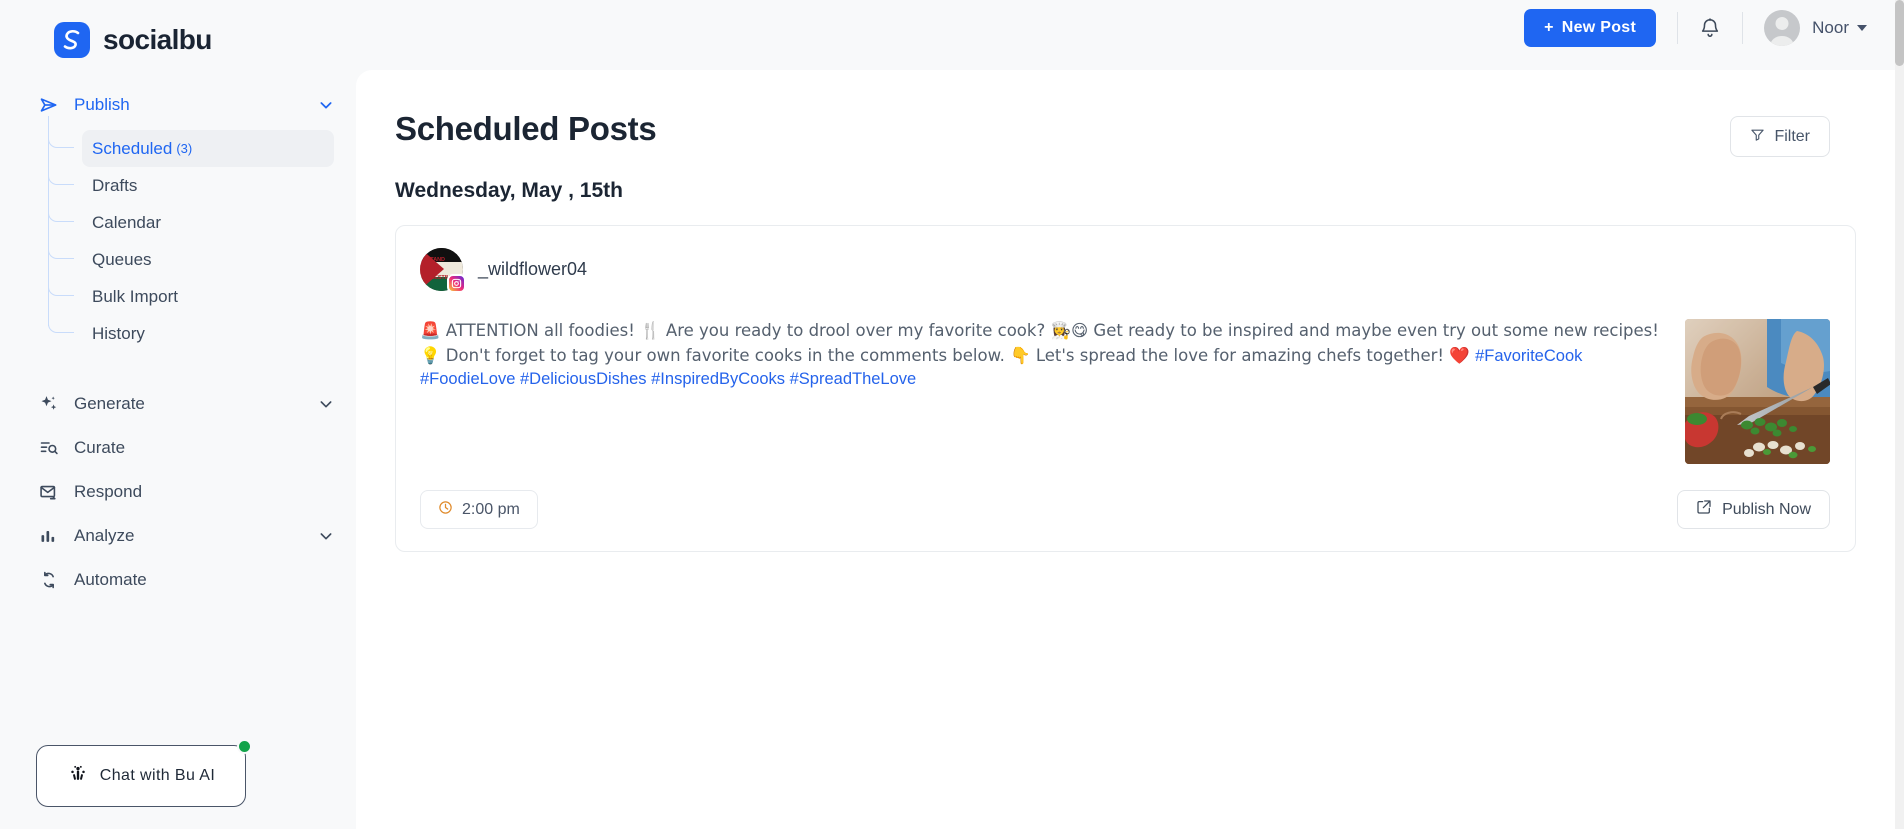 This screenshot has width=1904, height=829. What do you see at coordinates (78, 776) in the screenshot?
I see `bu-ai-icon` at bounding box center [78, 776].